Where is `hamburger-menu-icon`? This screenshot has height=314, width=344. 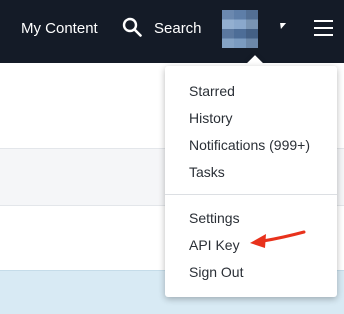 hamburger-menu-icon is located at coordinates (323, 28).